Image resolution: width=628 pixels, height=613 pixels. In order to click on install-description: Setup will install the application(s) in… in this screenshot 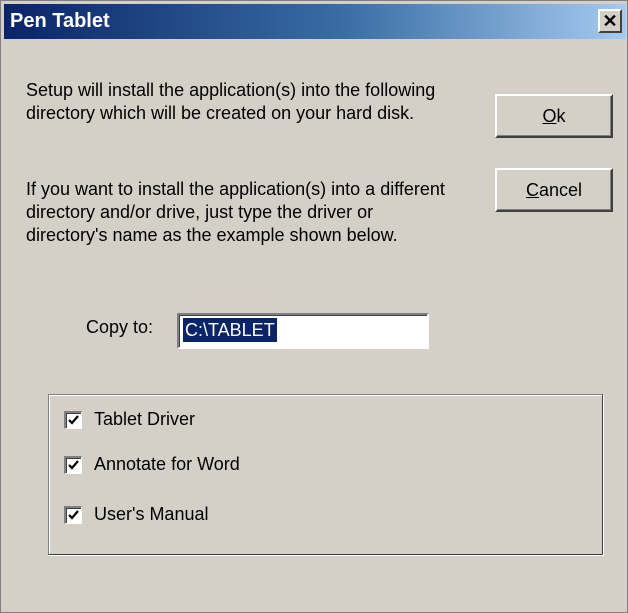, I will do `click(231, 101)`.